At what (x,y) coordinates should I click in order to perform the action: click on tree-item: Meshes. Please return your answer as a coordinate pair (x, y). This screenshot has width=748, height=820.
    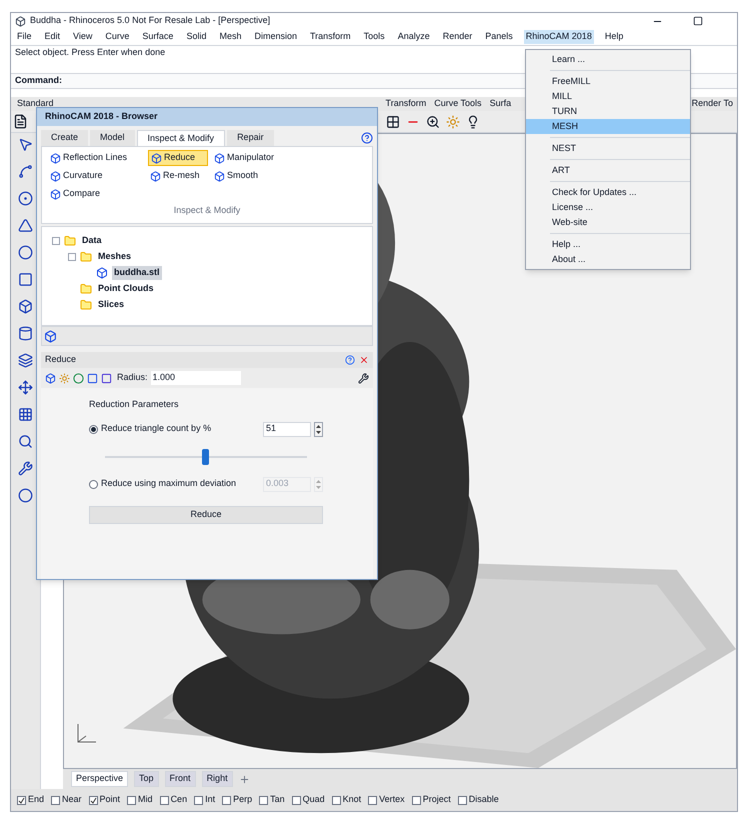
    Looking at the image, I should click on (115, 257).